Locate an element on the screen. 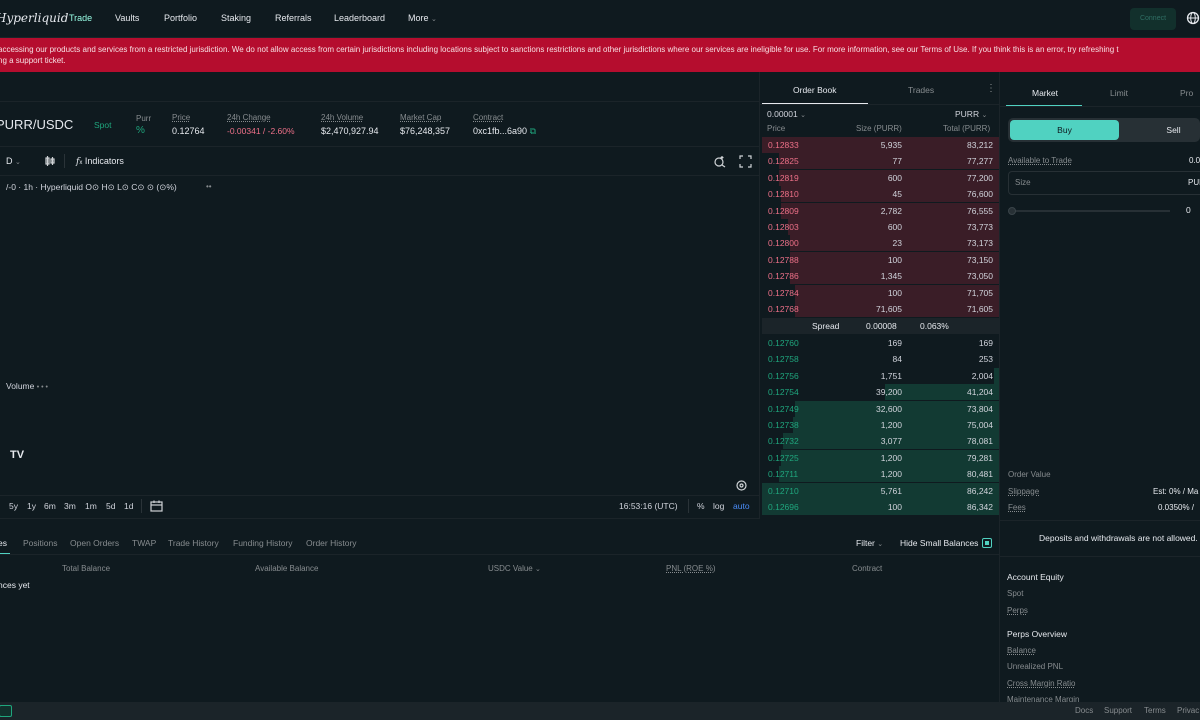 Image resolution: width=1200 pixels, height=720 pixels. ask-row: 0.12784 100 71,705 is located at coordinates (880, 292).